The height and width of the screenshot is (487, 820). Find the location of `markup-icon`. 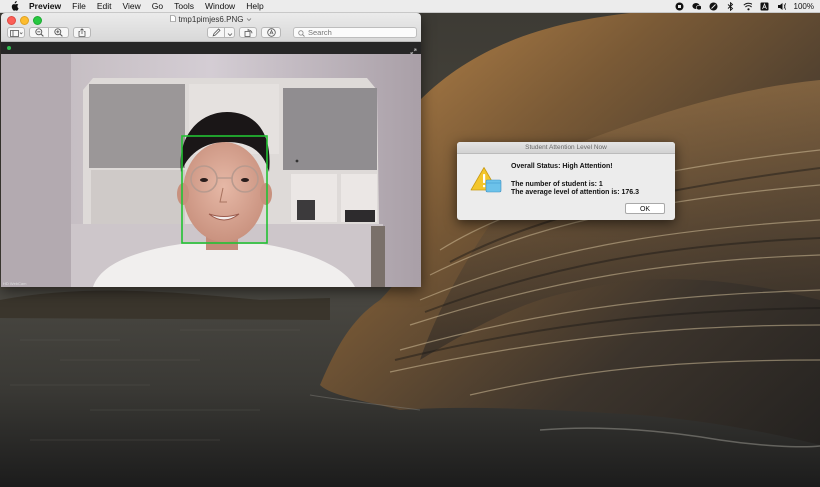

markup-icon is located at coordinates (271, 33).